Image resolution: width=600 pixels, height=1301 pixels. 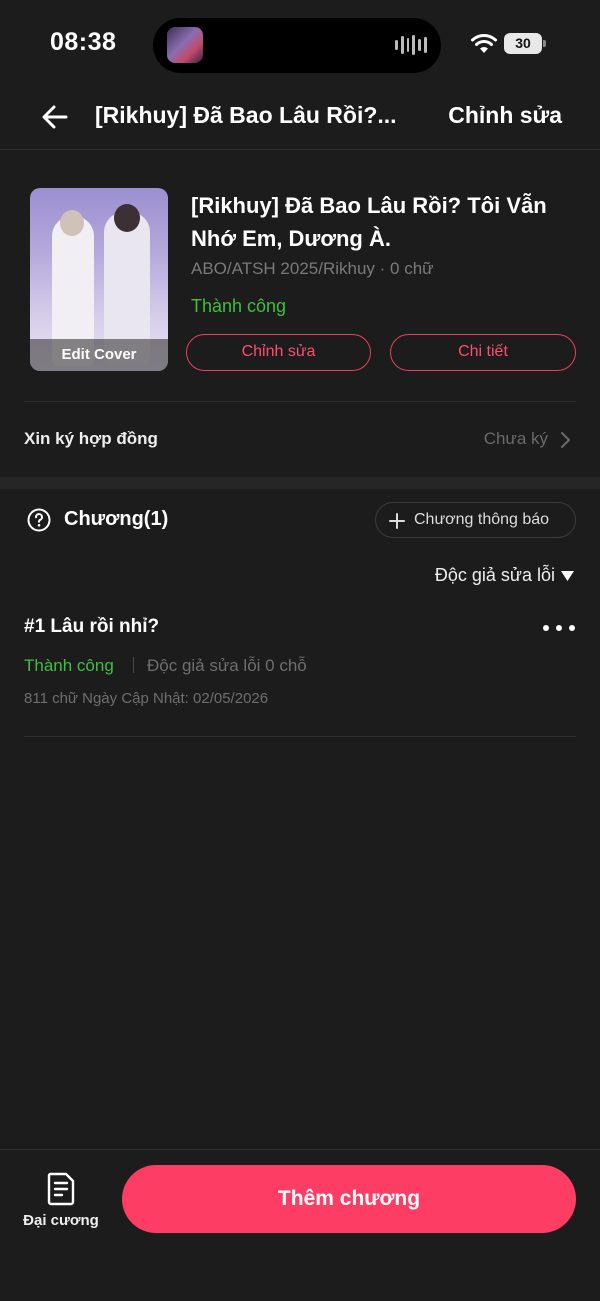 What do you see at coordinates (61, 1189) in the screenshot?
I see `document-icon` at bounding box center [61, 1189].